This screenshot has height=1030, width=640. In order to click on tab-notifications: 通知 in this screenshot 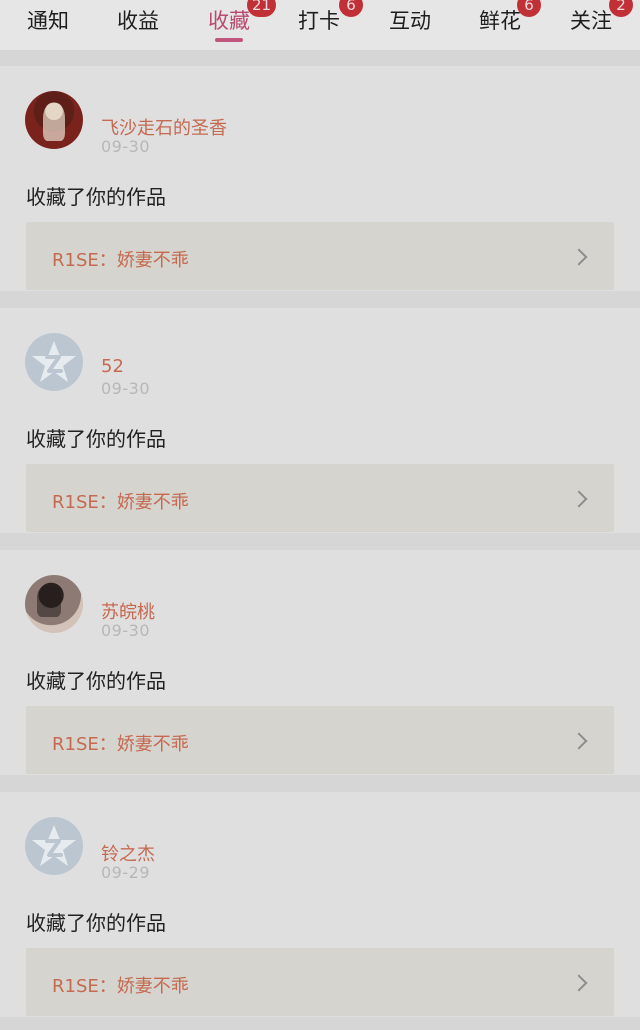, I will do `click(48, 25)`.